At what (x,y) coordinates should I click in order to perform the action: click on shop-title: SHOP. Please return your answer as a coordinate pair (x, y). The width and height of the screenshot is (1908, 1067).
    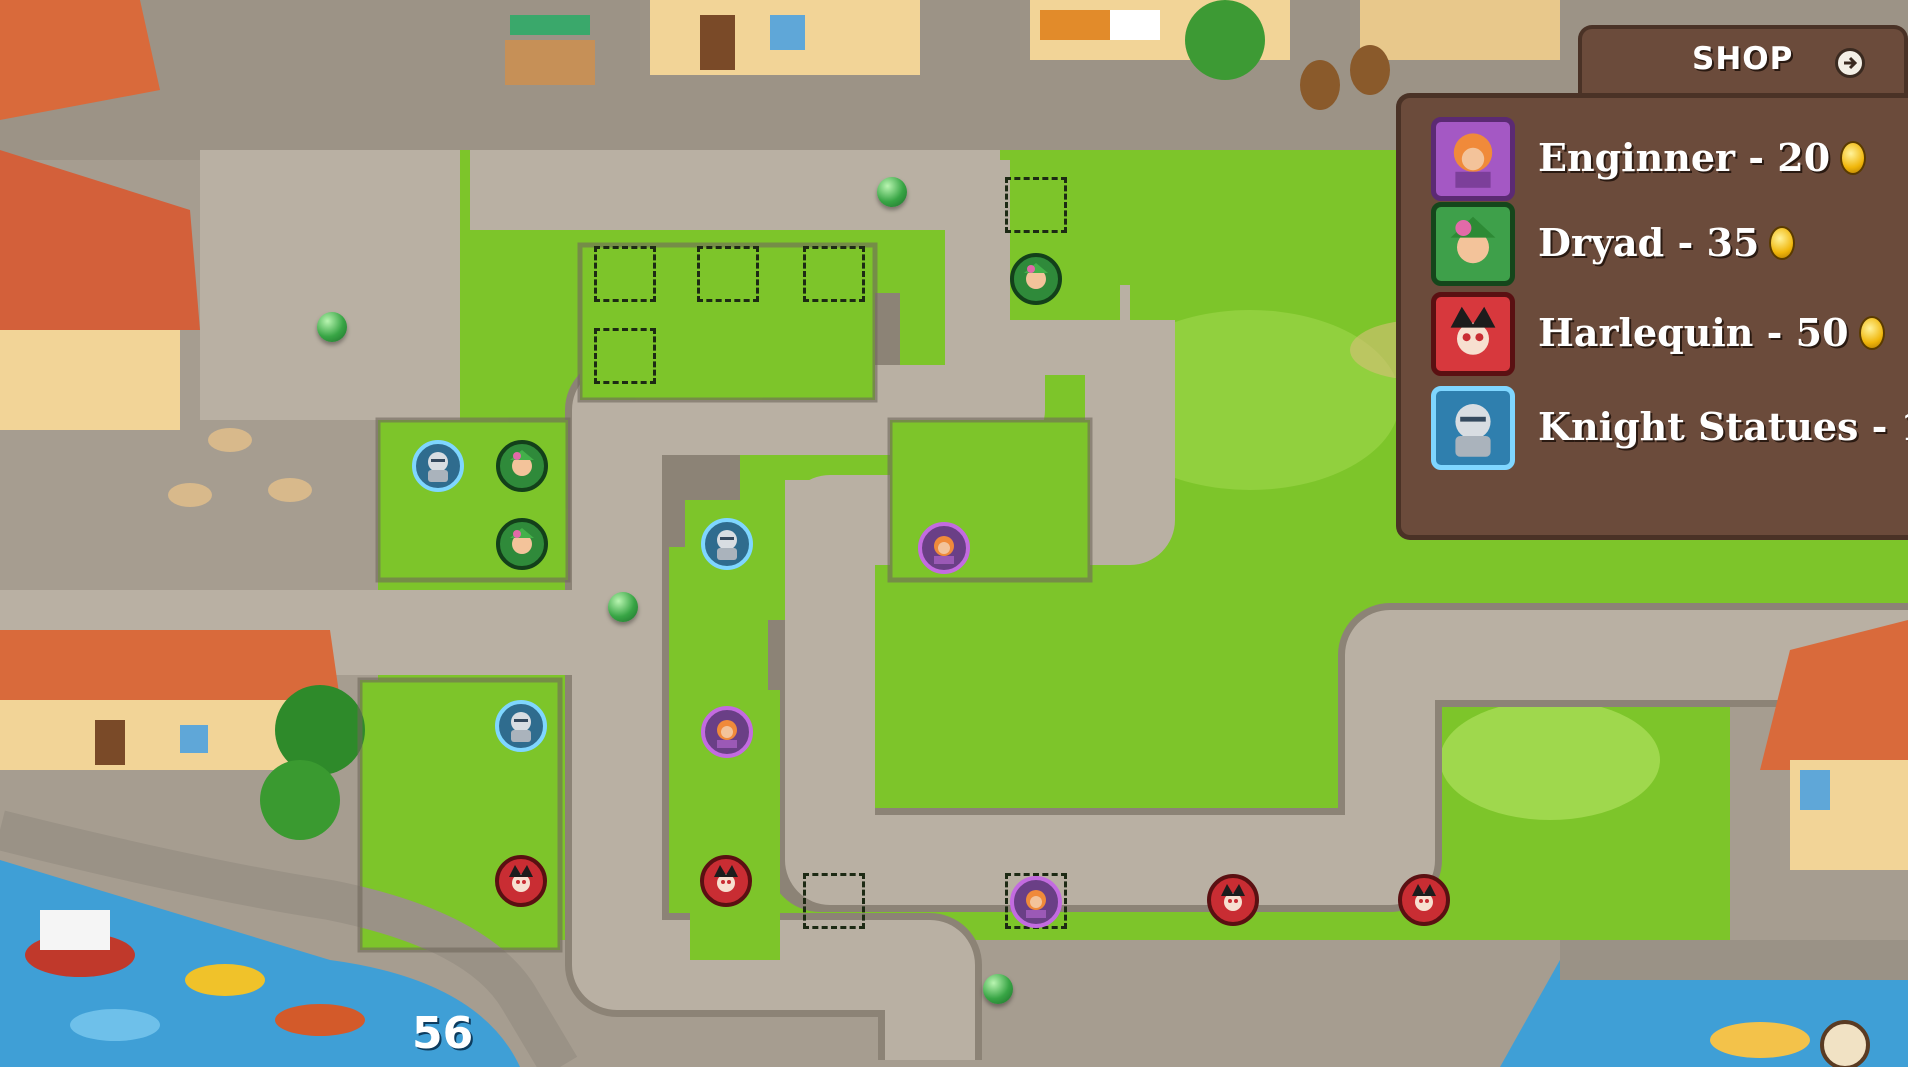
    Looking at the image, I should click on (1743, 59).